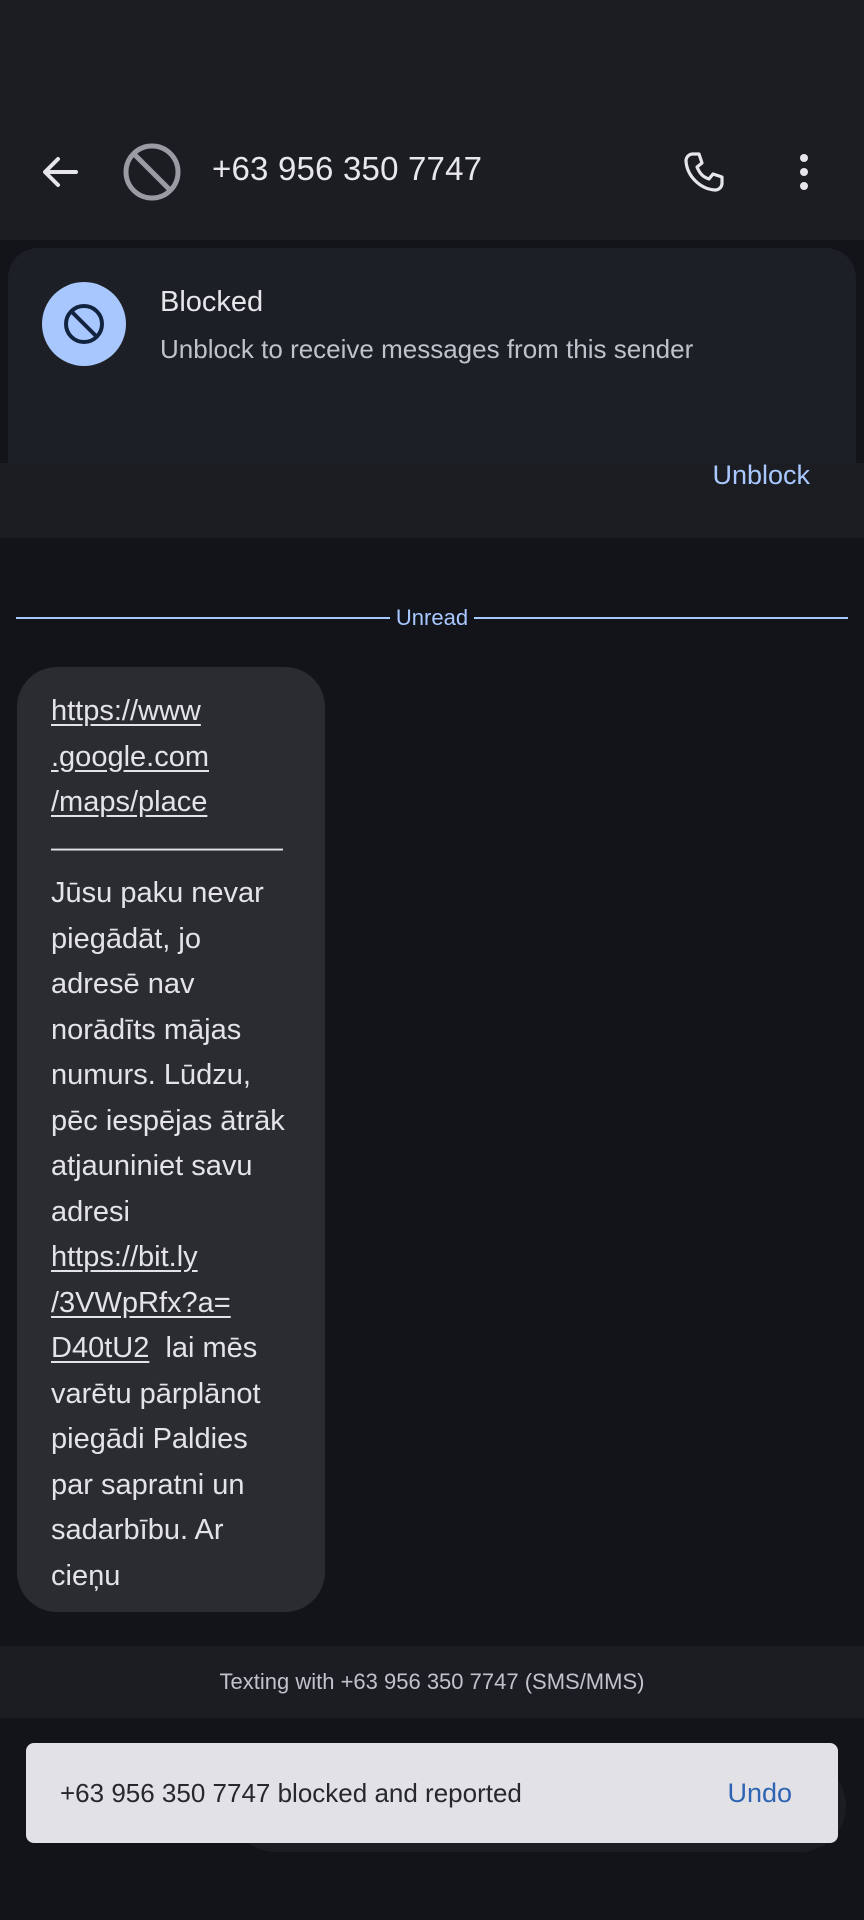 This screenshot has width=864, height=1920. Describe the element at coordinates (146, 1029) in the screenshot. I see `message-text: norādīts mājas` at that location.